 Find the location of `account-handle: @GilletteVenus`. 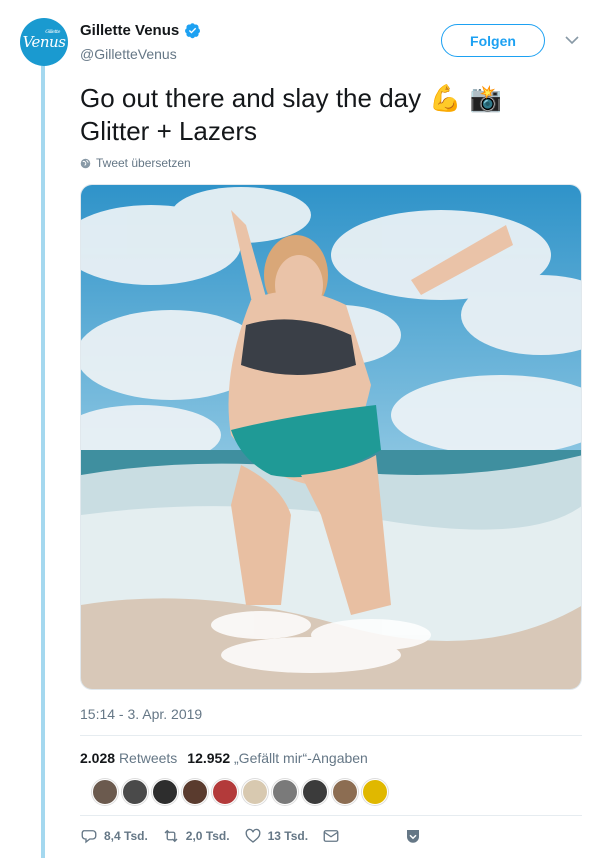

account-handle: @GilletteVenus is located at coordinates (128, 54).